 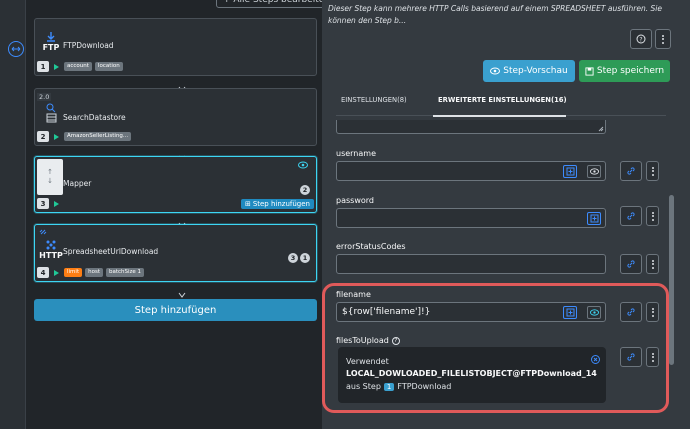 What do you see at coordinates (175, 310) in the screenshot?
I see `add-step-button: Step hinzufügen` at bounding box center [175, 310].